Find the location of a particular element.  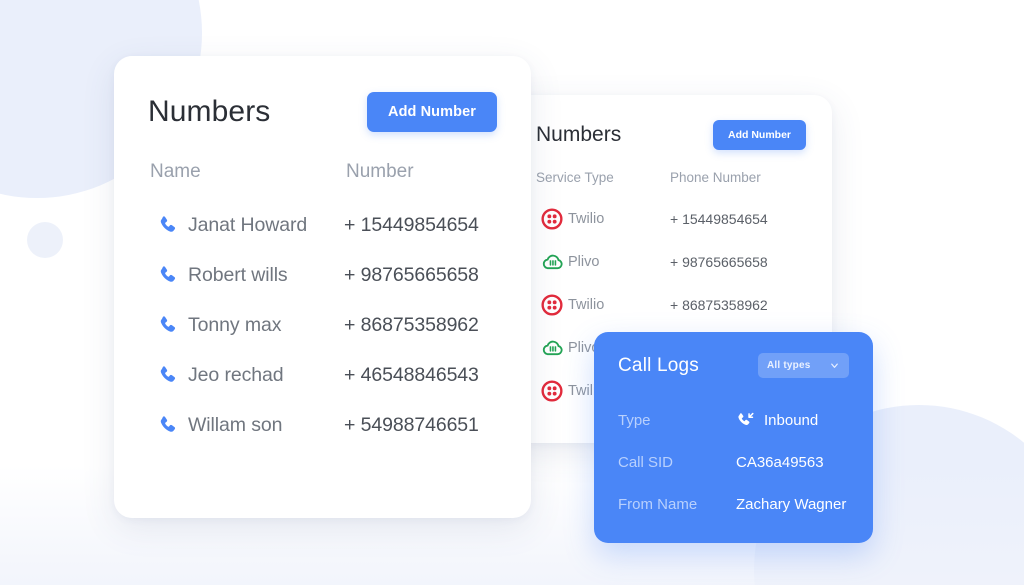

contact-name: Tonny max is located at coordinates (235, 324).